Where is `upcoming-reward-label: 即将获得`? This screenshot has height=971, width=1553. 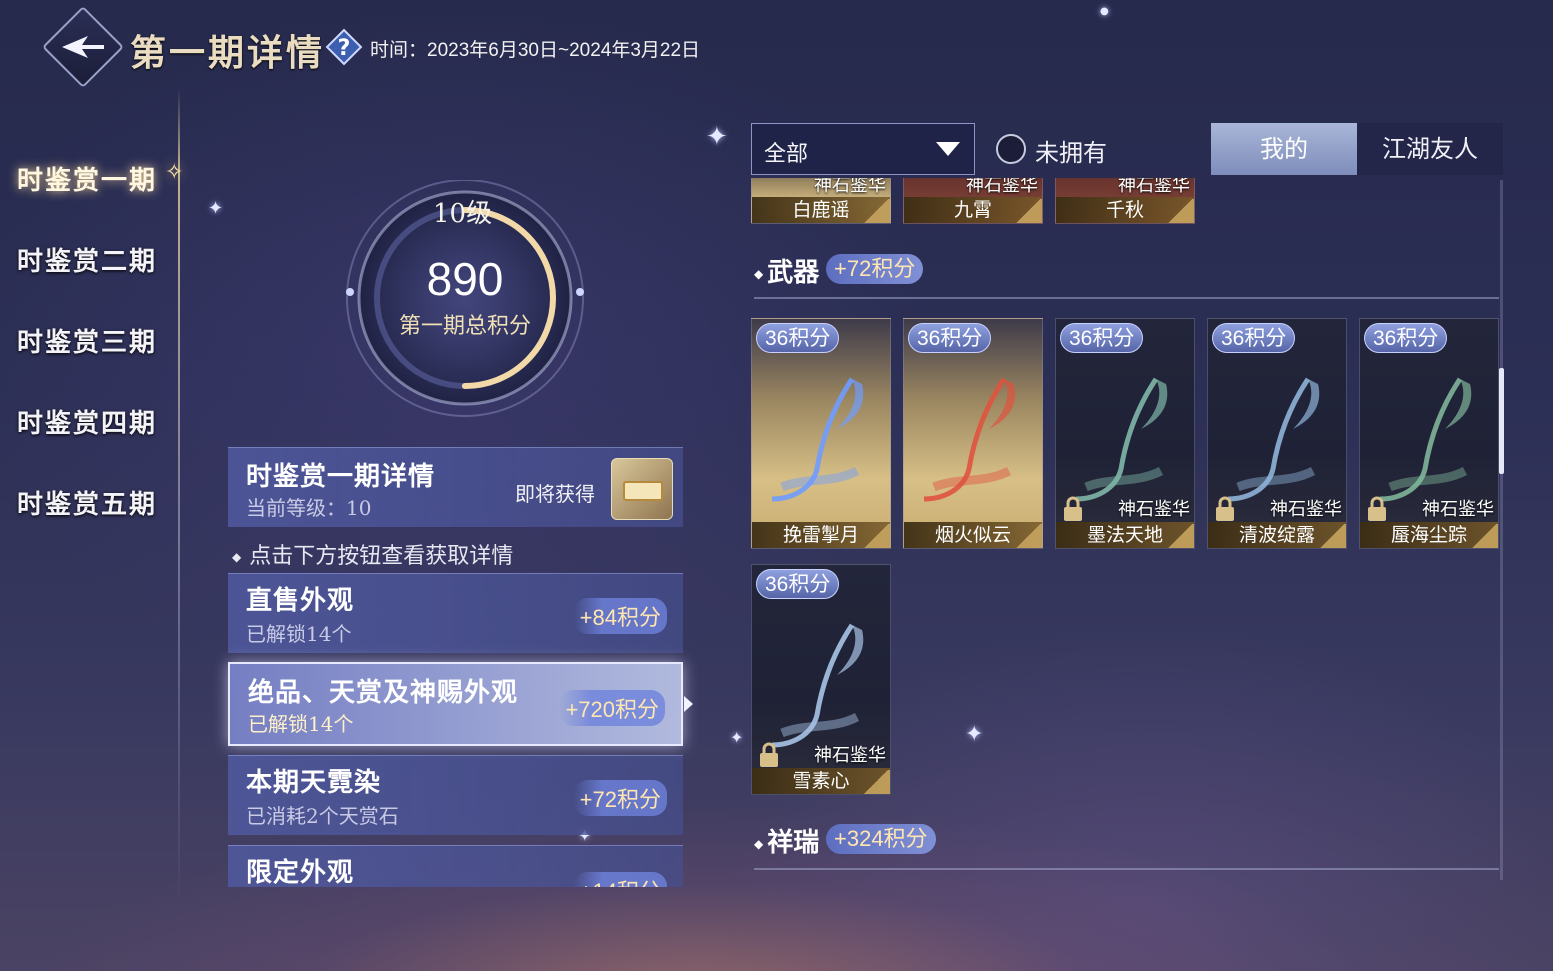
upcoming-reward-label: 即将获得 is located at coordinates (555, 494).